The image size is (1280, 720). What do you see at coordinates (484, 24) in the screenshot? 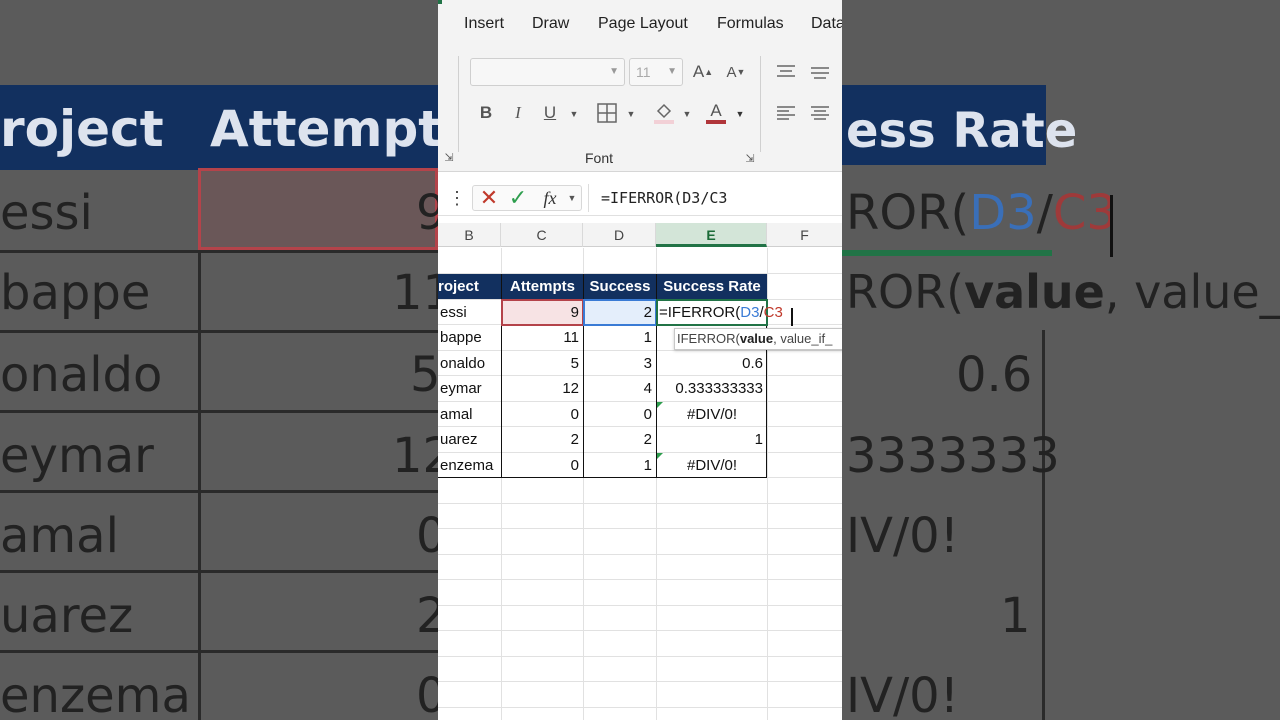
I see `tab-insert: Insert` at bounding box center [484, 24].